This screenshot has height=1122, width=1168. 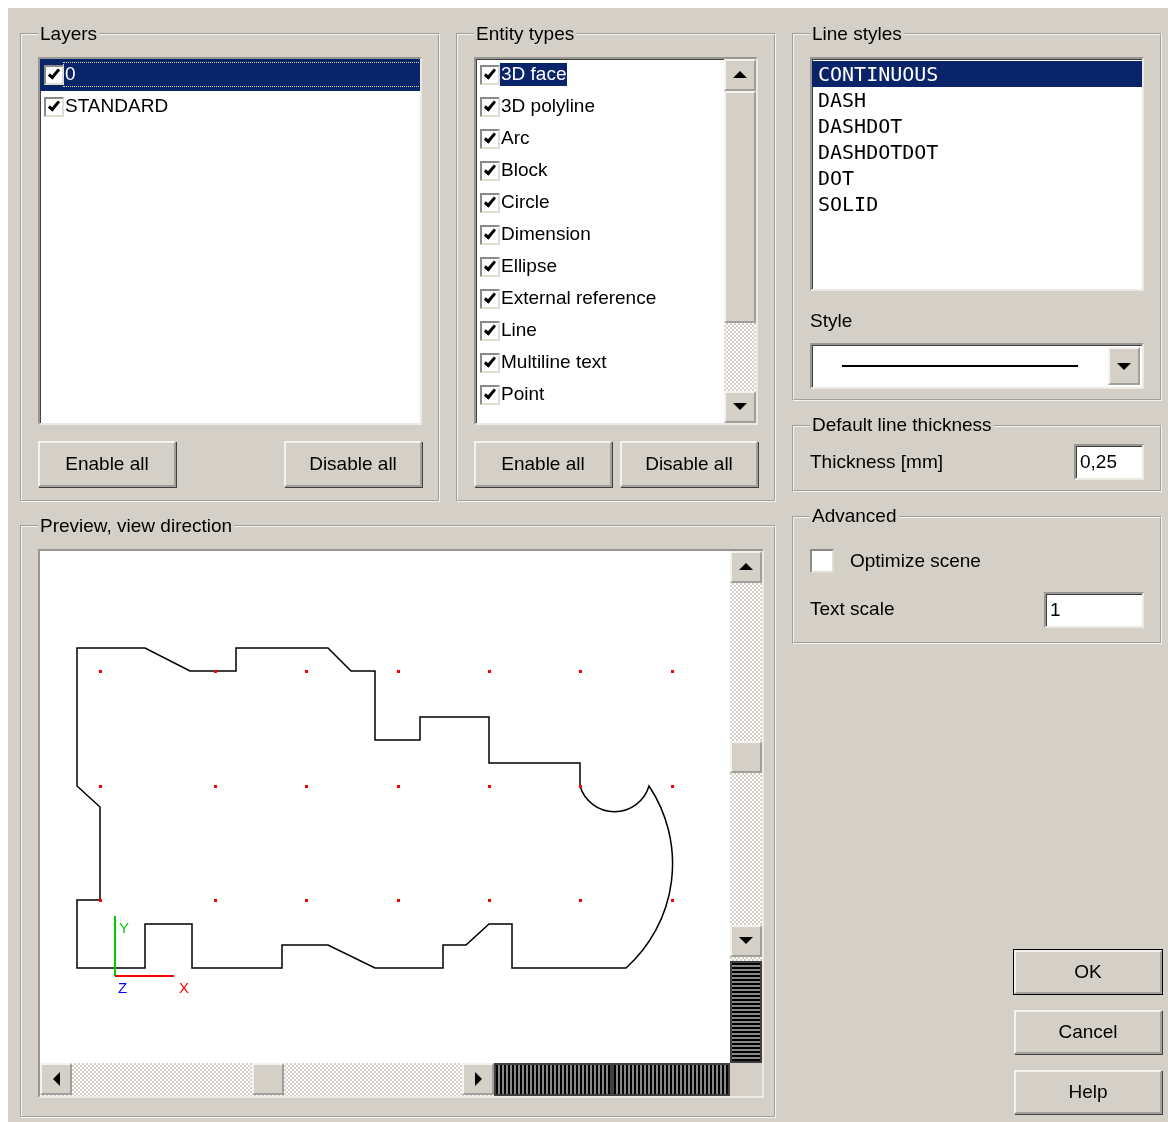 I want to click on list-item: Block, so click(x=600, y=170).